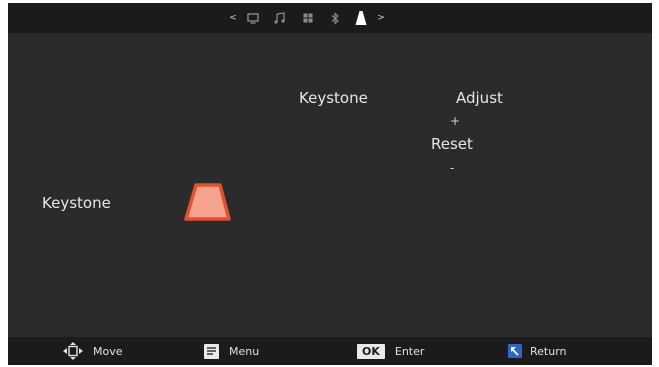 This screenshot has width=659, height=367. I want to click on keystone-label: Keystone, so click(76, 203).